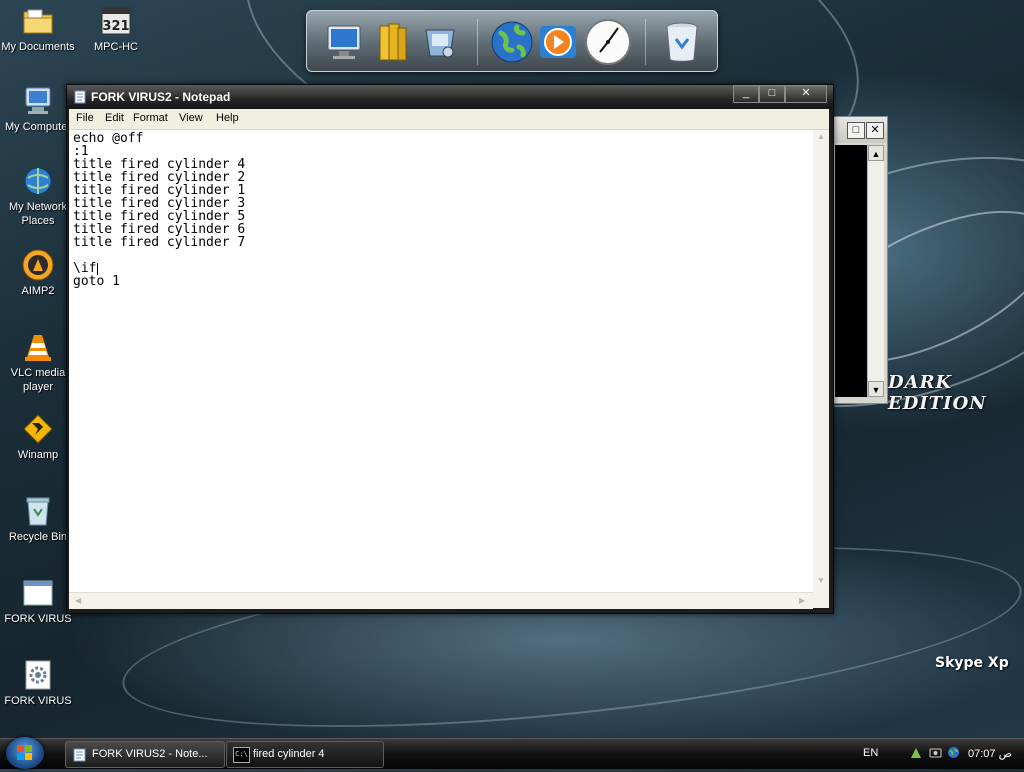 The image size is (1024, 772). What do you see at coordinates (38, 265) in the screenshot?
I see `aimp-icon` at bounding box center [38, 265].